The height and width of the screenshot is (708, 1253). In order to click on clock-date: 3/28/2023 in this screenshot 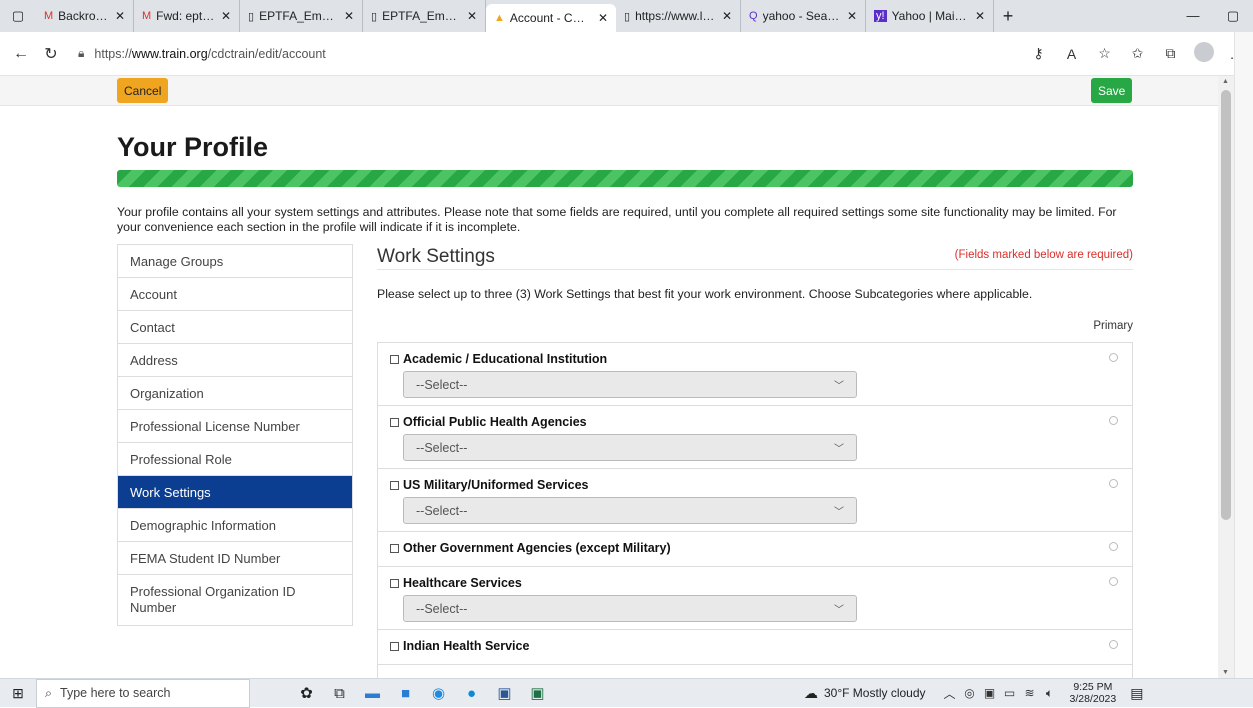, I will do `click(1093, 699)`.